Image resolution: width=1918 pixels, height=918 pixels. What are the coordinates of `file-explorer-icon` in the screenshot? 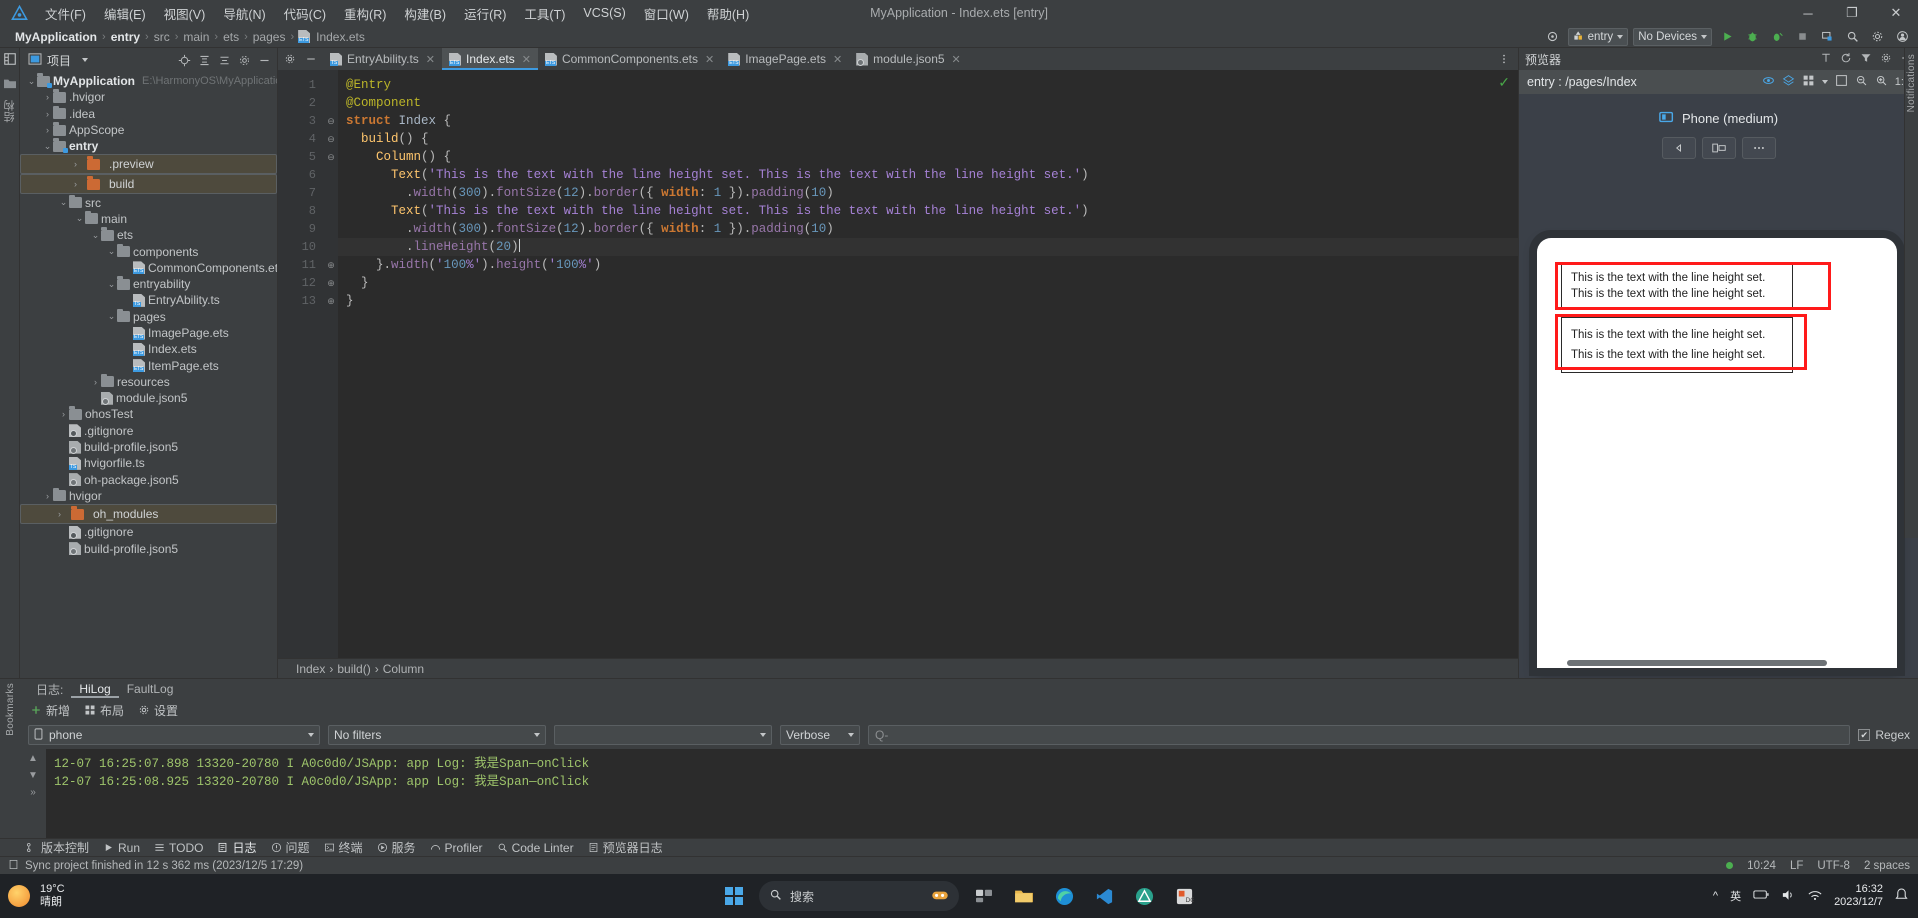 It's located at (1024, 896).